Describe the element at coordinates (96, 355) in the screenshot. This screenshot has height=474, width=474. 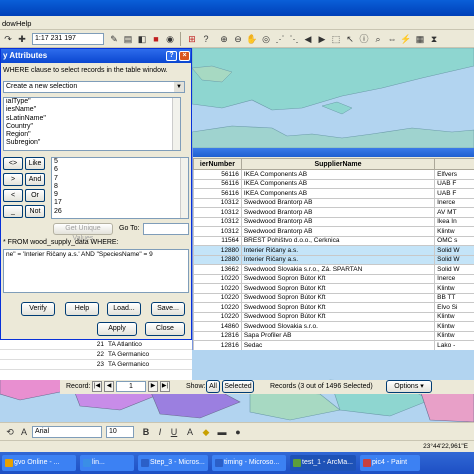
I see `table-row: 22 TA Germanico` at that location.